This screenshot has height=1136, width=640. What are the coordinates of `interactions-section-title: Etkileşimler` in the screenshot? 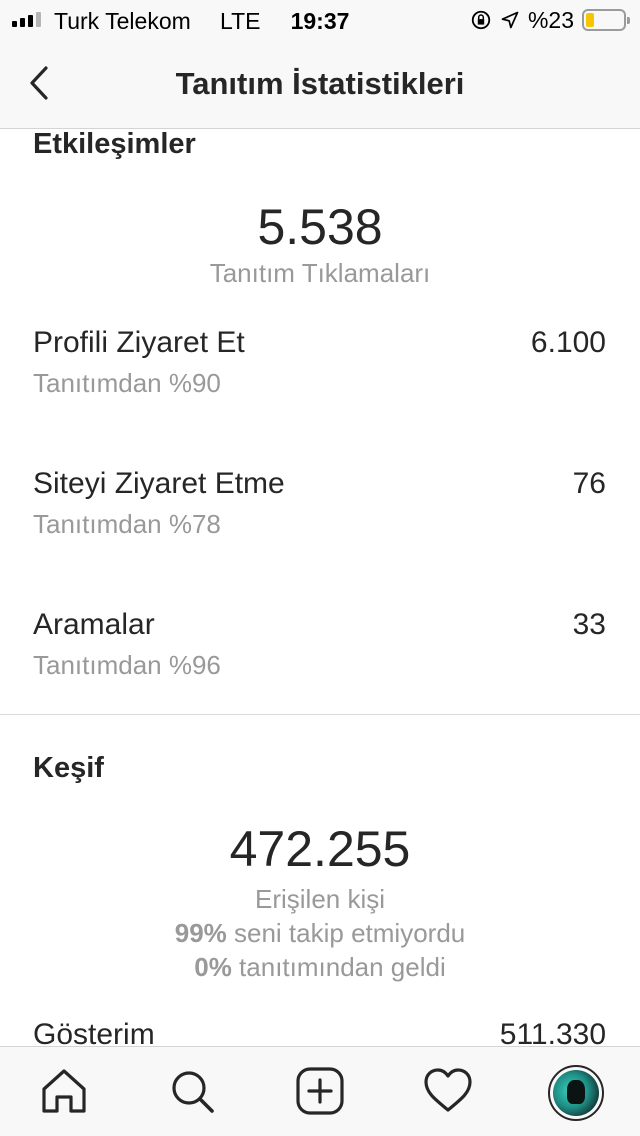 It's located at (114, 145).